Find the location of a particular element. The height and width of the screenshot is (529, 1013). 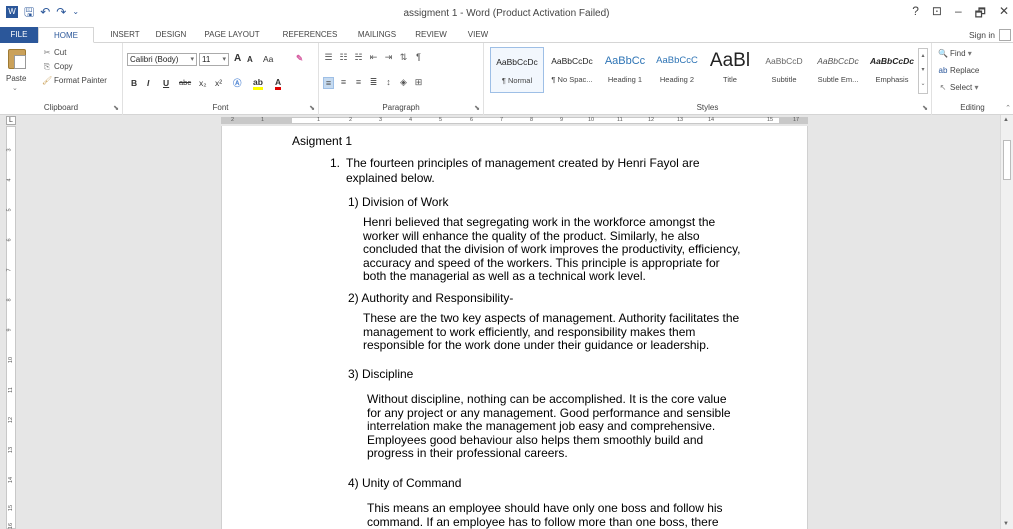

shrink-font-button: A is located at coordinates (250, 59).